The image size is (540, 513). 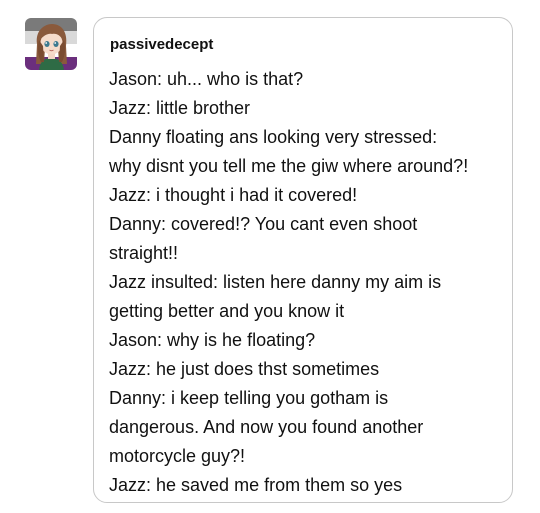 What do you see at coordinates (161, 45) in the screenshot?
I see `username-link: passivedecept` at bounding box center [161, 45].